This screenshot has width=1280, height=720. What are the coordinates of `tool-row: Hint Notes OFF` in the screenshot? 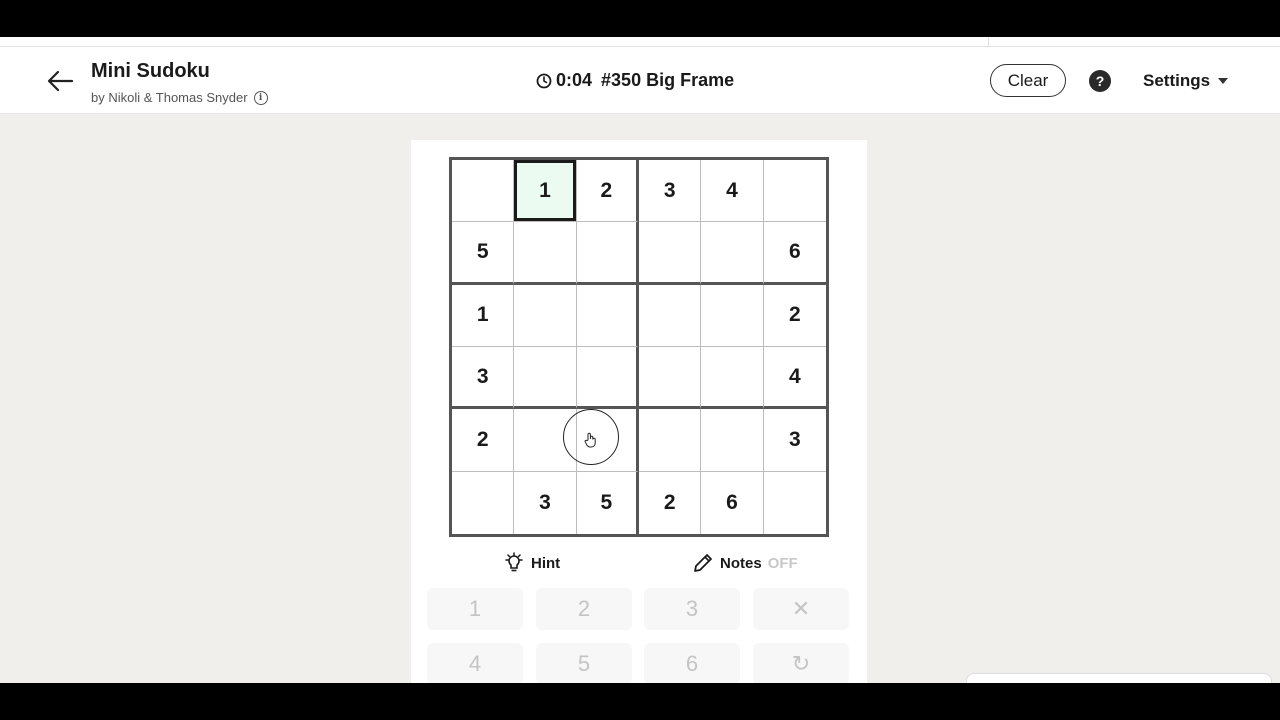 It's located at (639, 563).